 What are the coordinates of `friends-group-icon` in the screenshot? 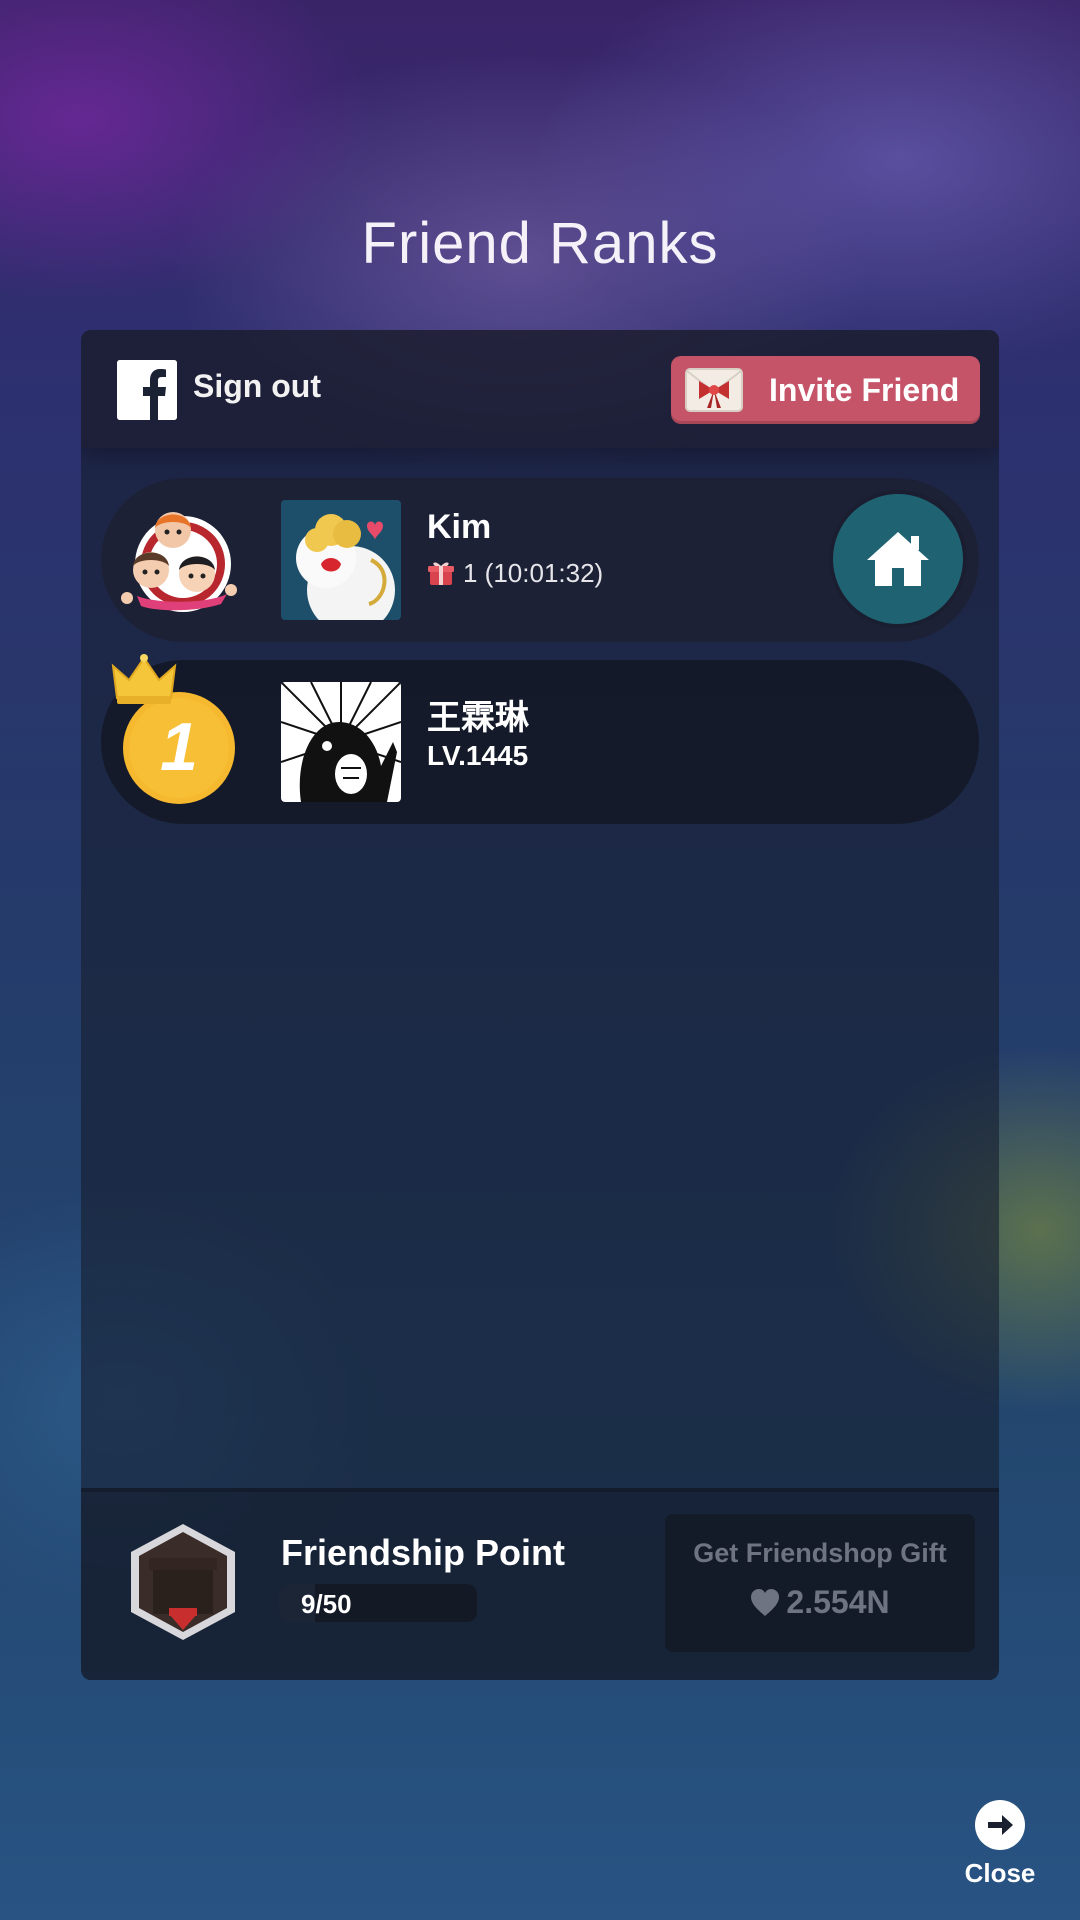 It's located at (179, 562).